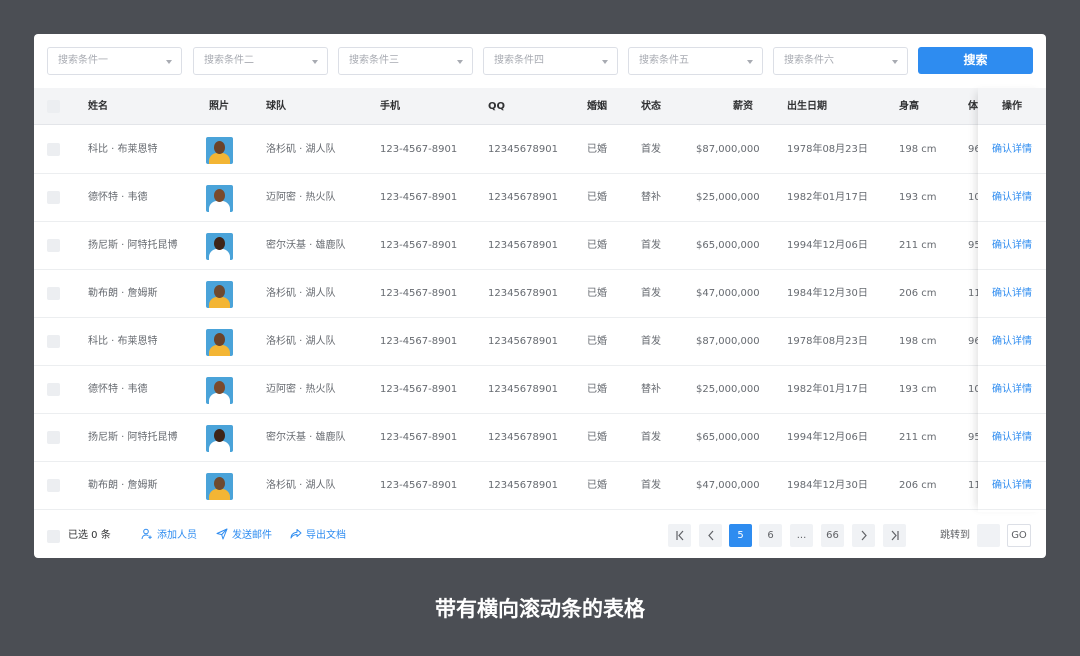  What do you see at coordinates (975, 60) in the screenshot?
I see `search-button: 搜索` at bounding box center [975, 60].